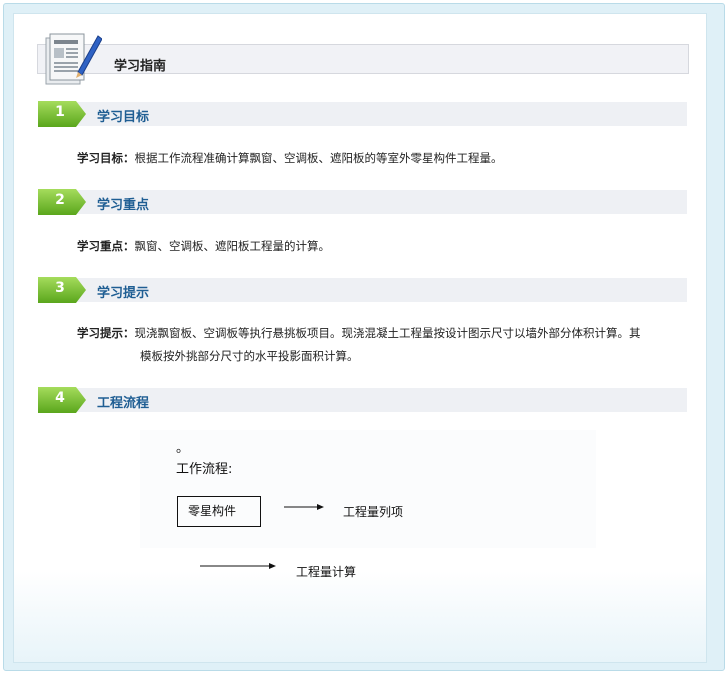  What do you see at coordinates (326, 572) in the screenshot?
I see `flow-step-3: 工程量计算` at bounding box center [326, 572].